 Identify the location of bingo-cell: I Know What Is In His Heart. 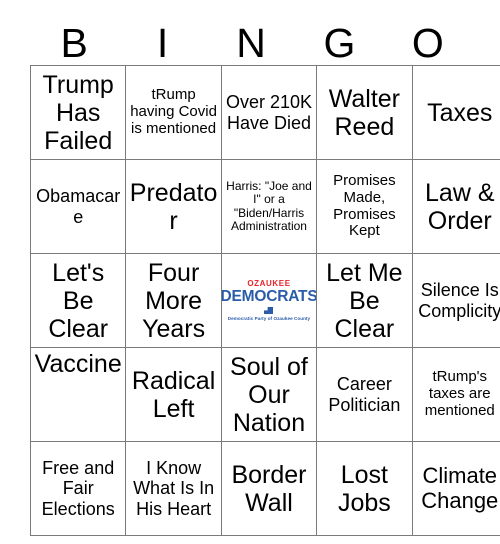
(173, 488).